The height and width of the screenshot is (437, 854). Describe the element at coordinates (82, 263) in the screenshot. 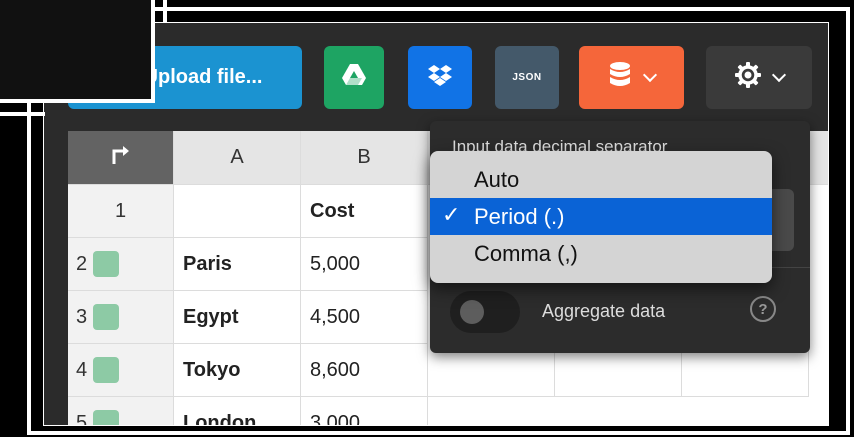

I see `row-number: 2` at that location.